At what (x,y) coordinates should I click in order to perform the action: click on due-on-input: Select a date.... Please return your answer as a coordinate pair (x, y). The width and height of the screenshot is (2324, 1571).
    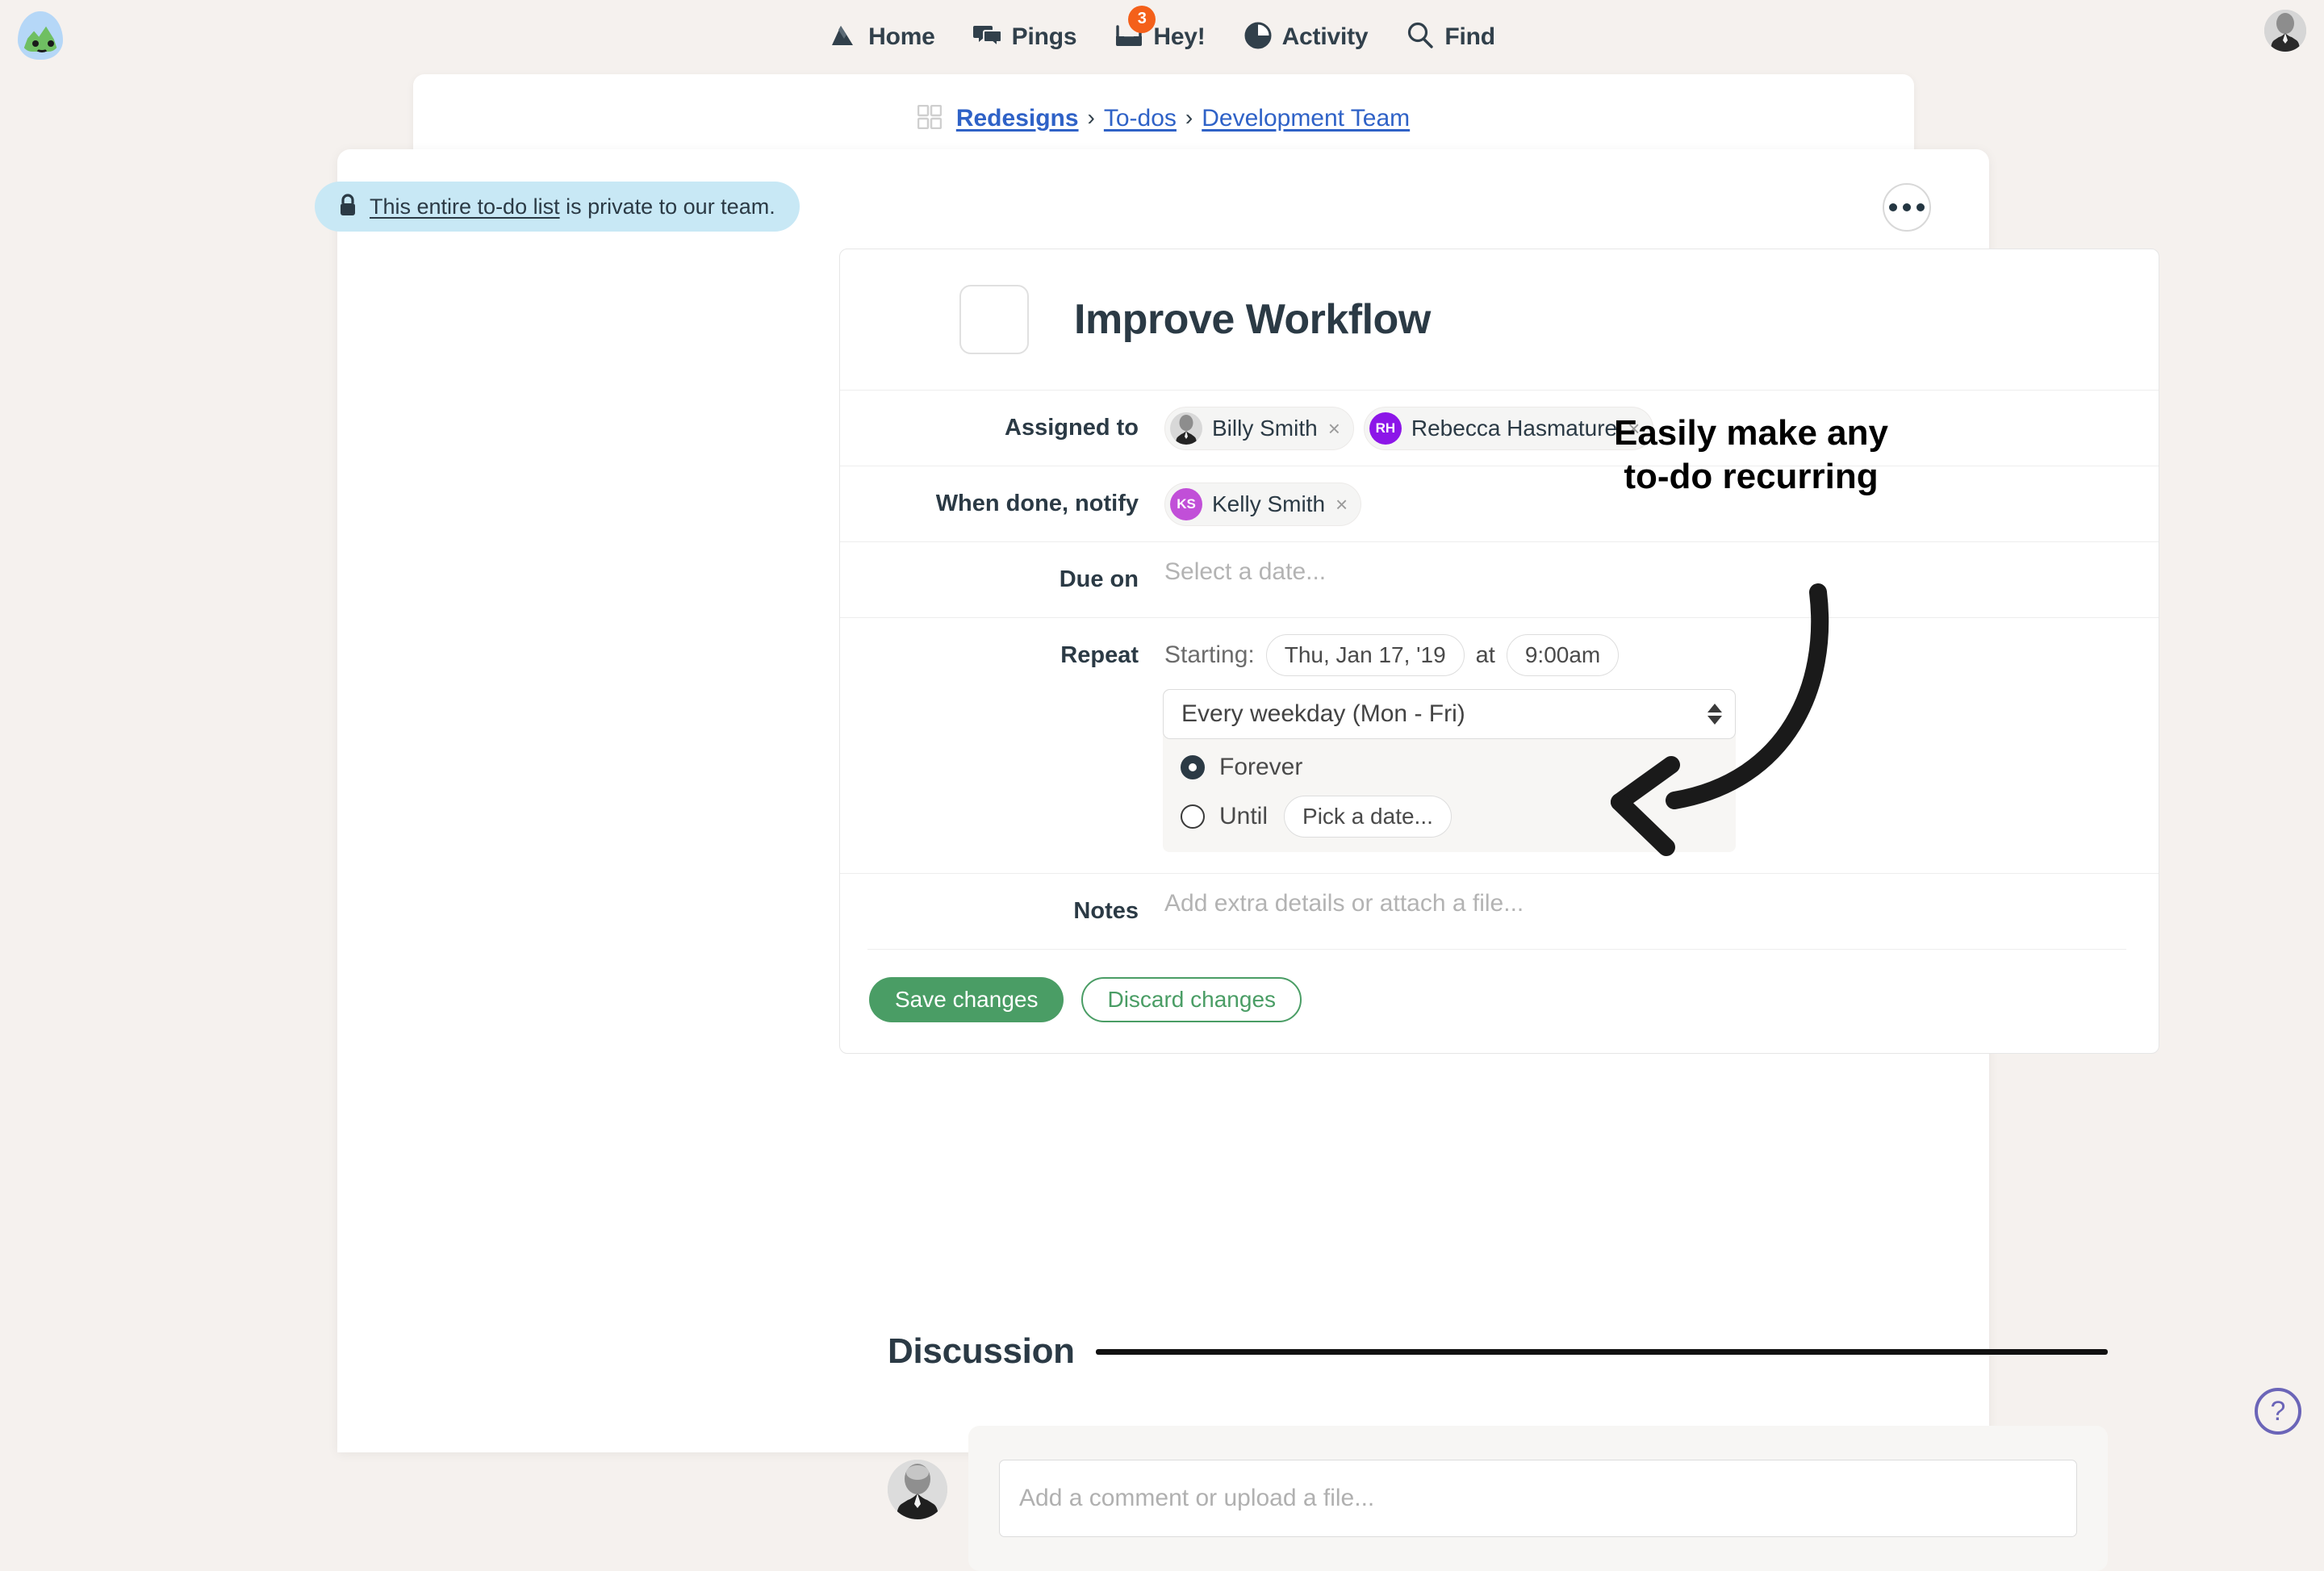
    Looking at the image, I should click on (1245, 572).